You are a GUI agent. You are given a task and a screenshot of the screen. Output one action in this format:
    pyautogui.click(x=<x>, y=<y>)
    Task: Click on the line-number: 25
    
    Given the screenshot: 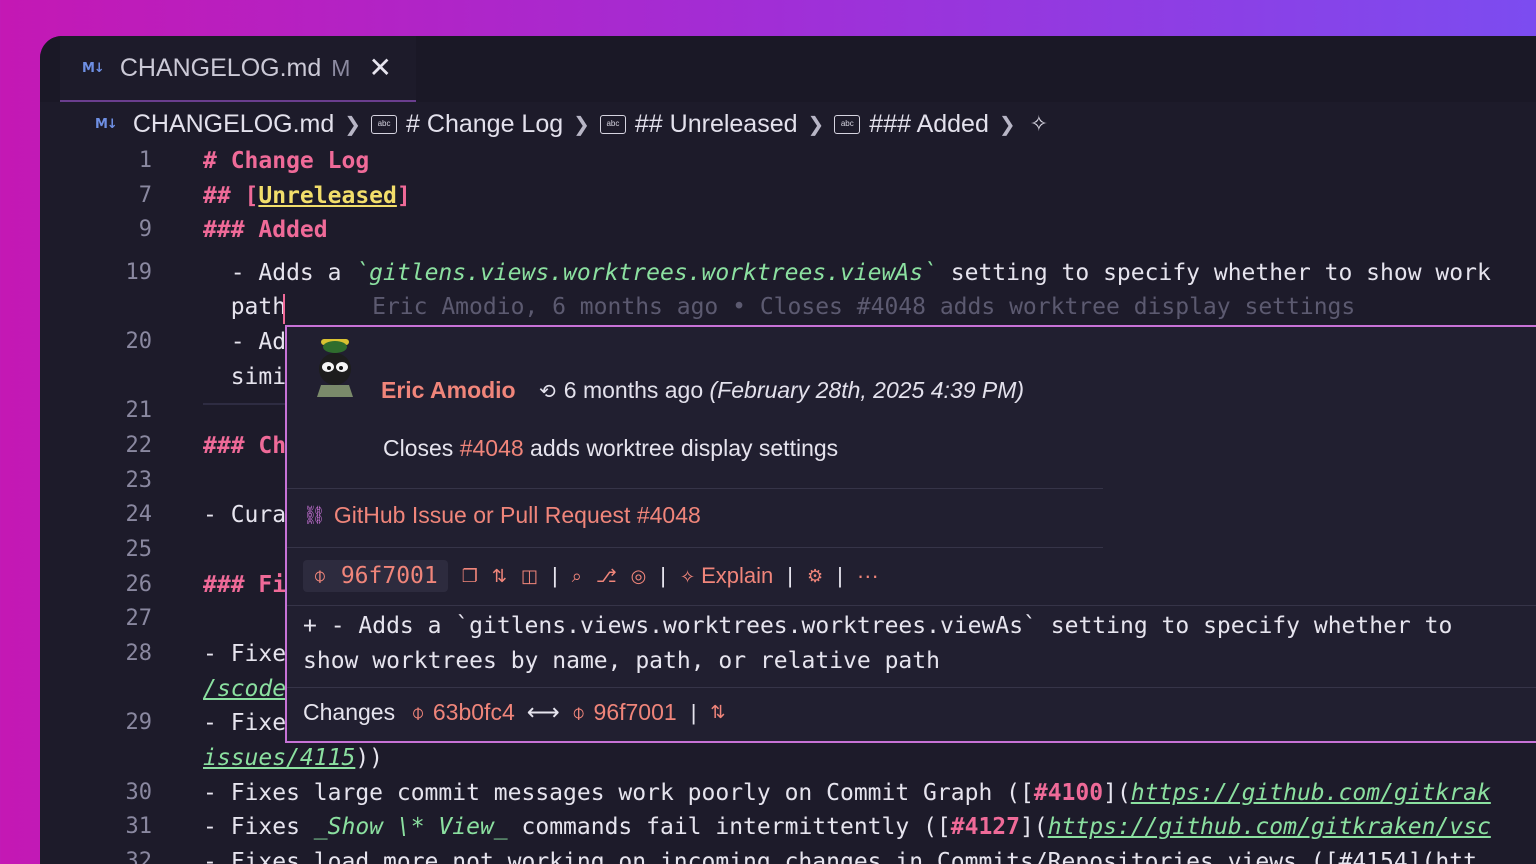 What is the action you would take?
    pyautogui.click(x=139, y=549)
    